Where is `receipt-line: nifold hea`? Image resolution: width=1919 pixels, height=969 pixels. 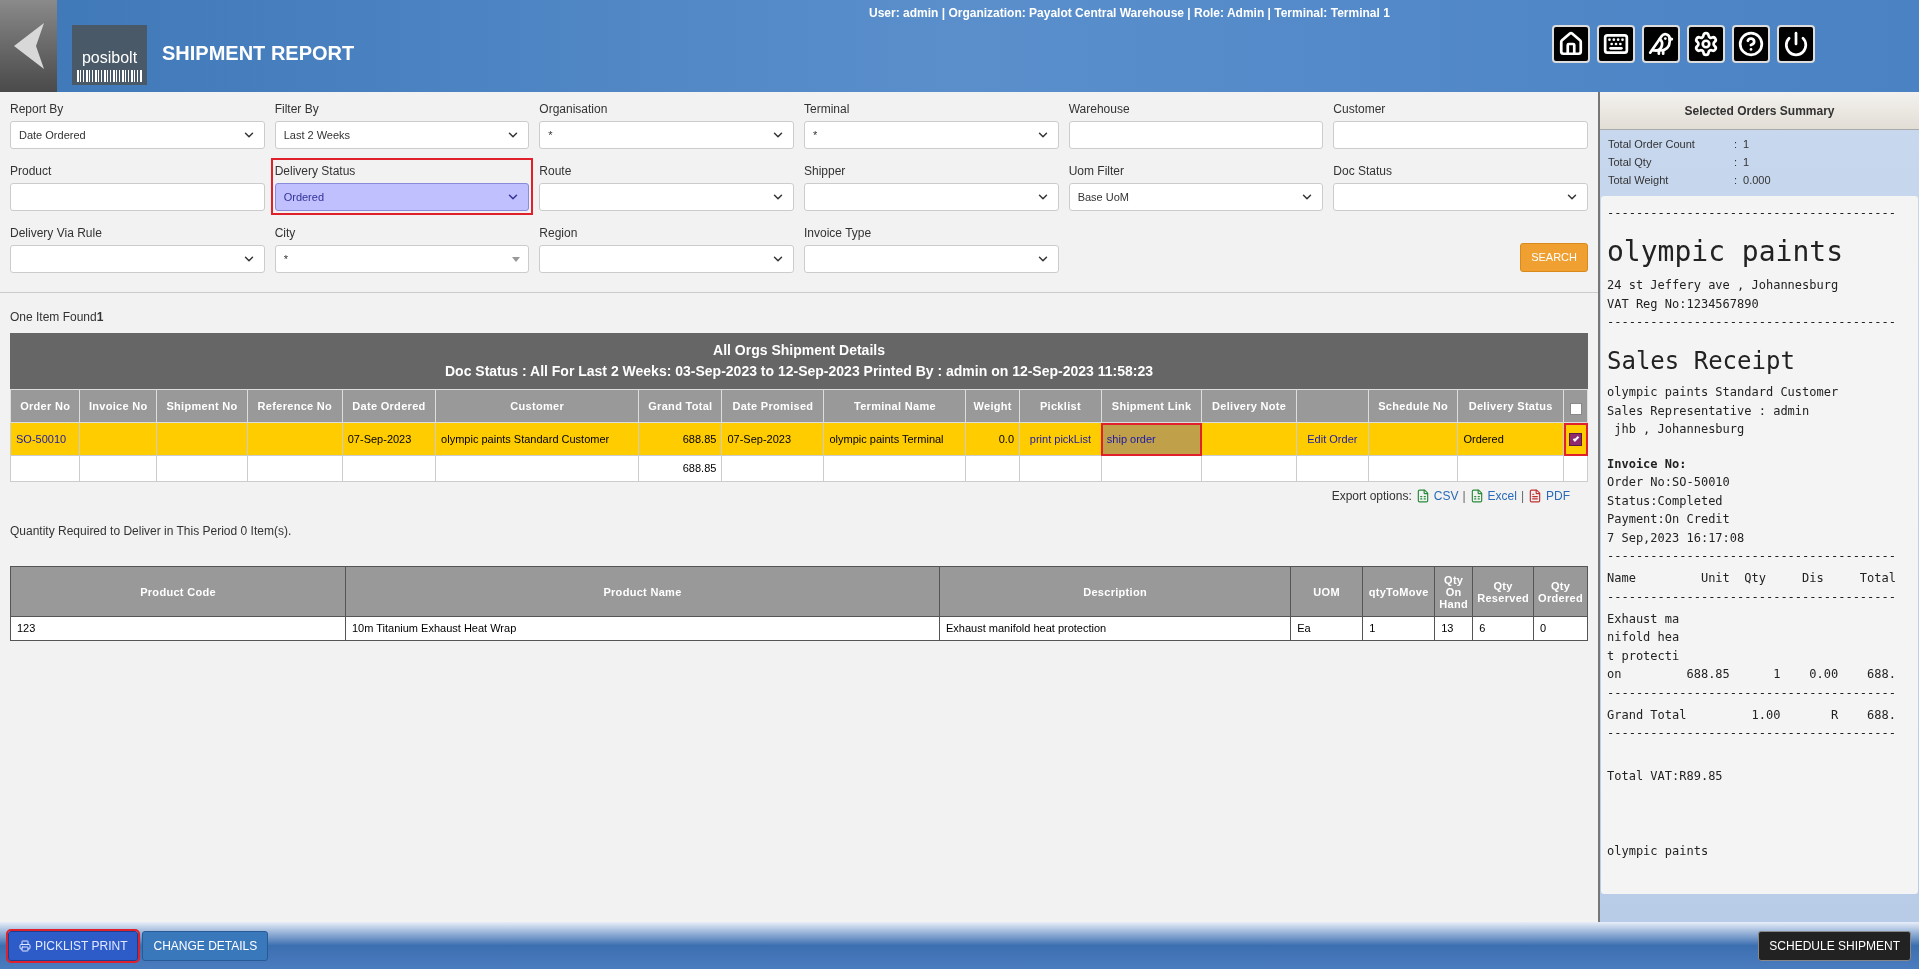 receipt-line: nifold hea is located at coordinates (1643, 637).